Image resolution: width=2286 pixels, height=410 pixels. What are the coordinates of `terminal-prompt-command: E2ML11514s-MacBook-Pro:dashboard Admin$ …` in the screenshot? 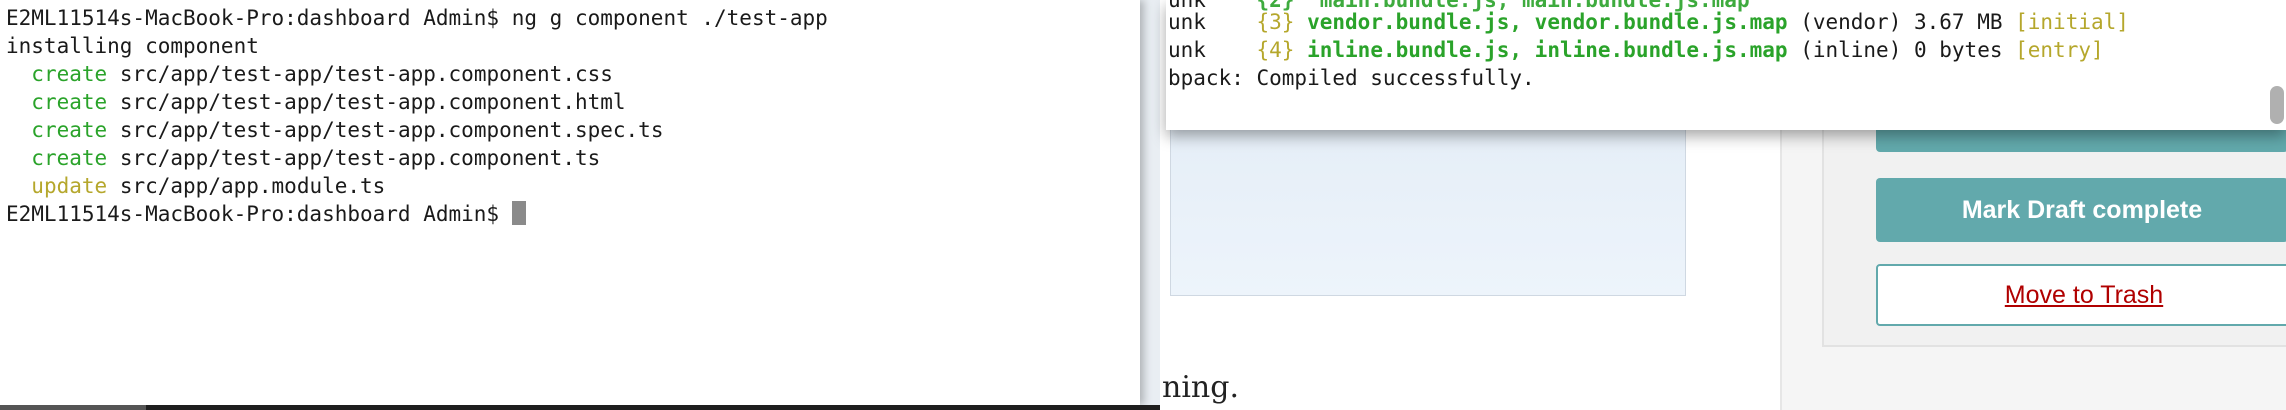 It's located at (417, 18).